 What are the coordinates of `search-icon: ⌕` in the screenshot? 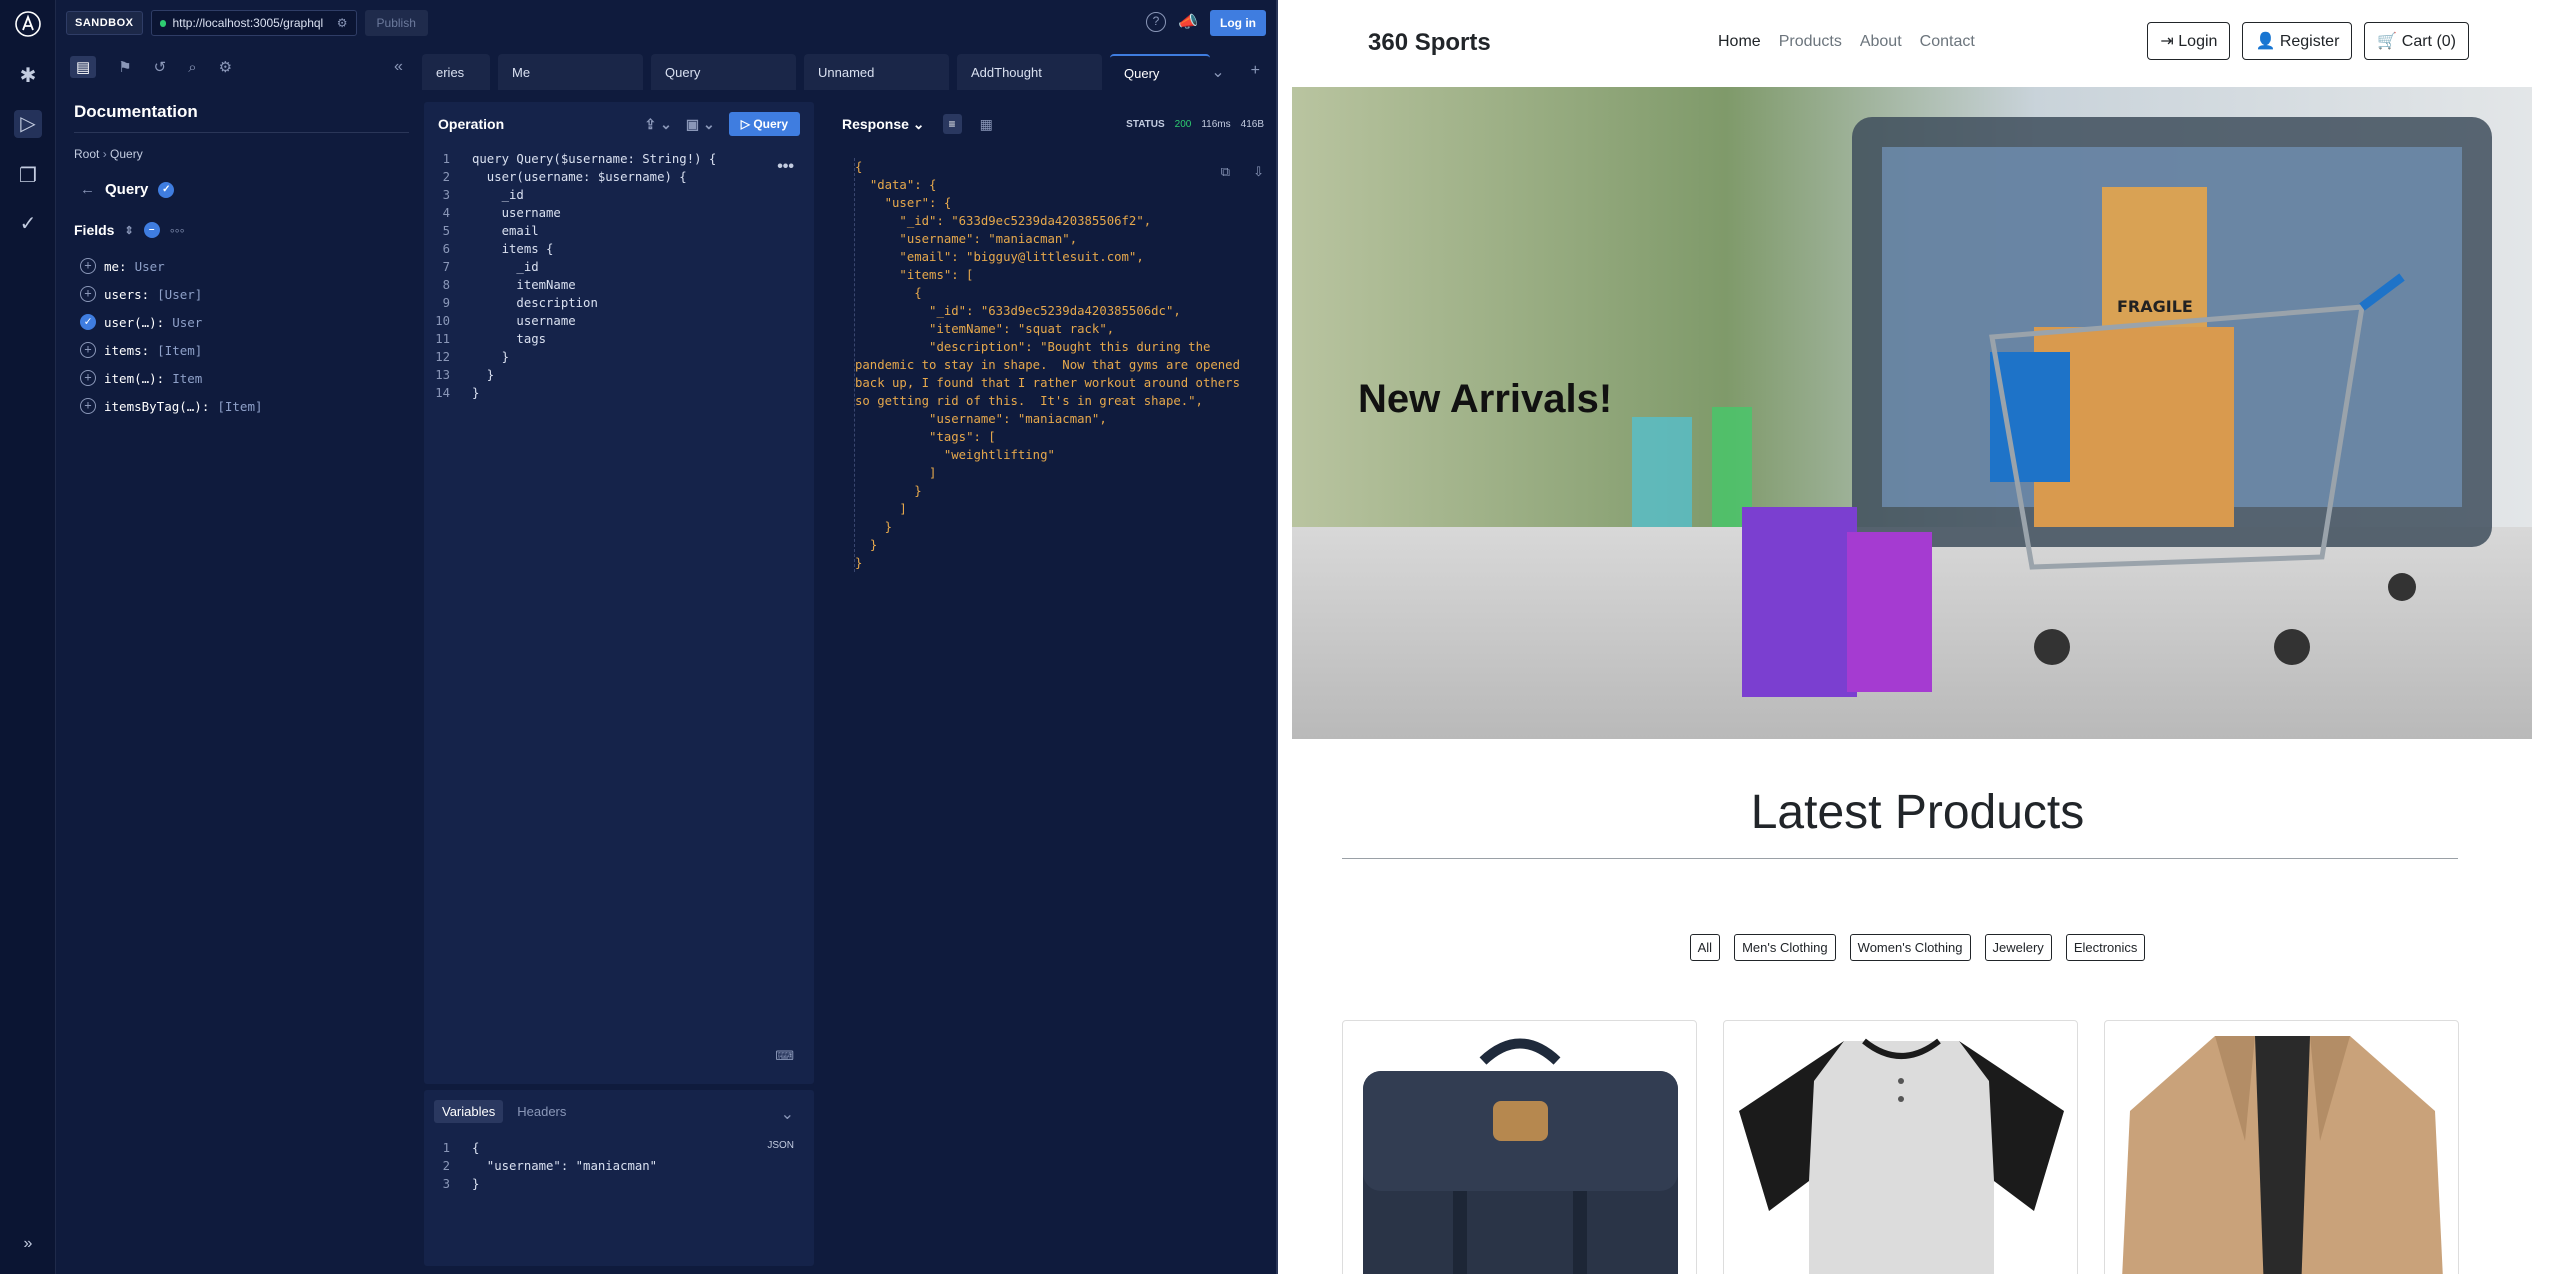 It's located at (192, 67).